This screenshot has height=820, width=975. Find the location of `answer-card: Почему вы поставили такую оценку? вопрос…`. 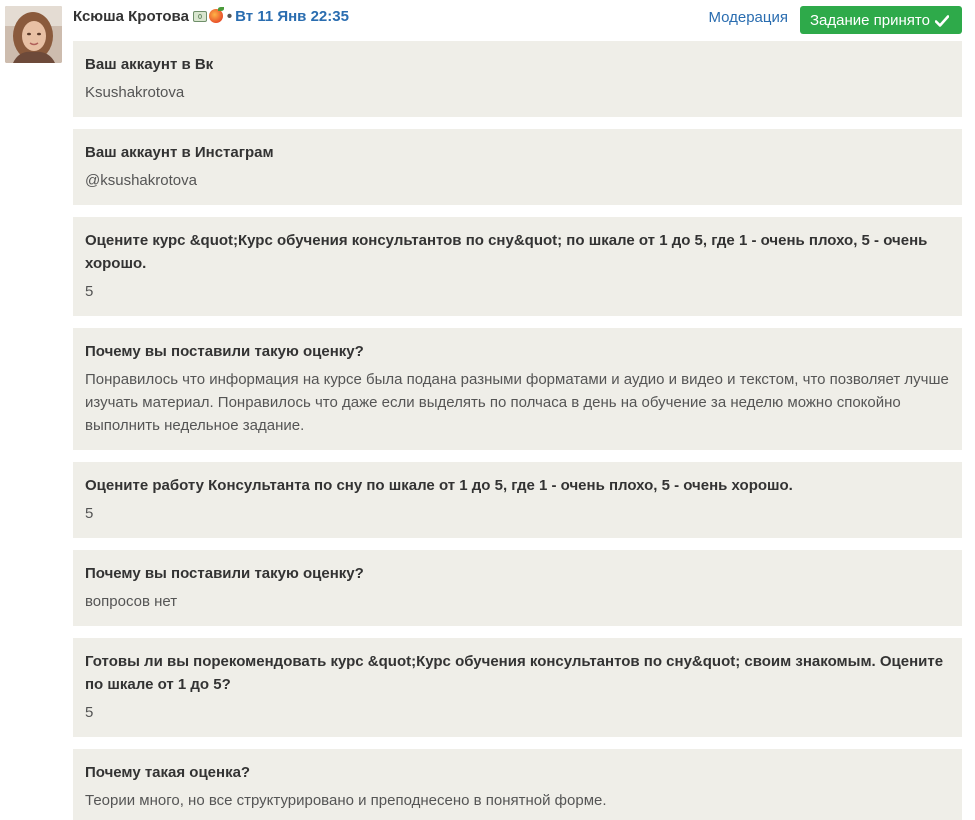

answer-card: Почему вы поставили такую оценку? вопрос… is located at coordinates (517, 588).